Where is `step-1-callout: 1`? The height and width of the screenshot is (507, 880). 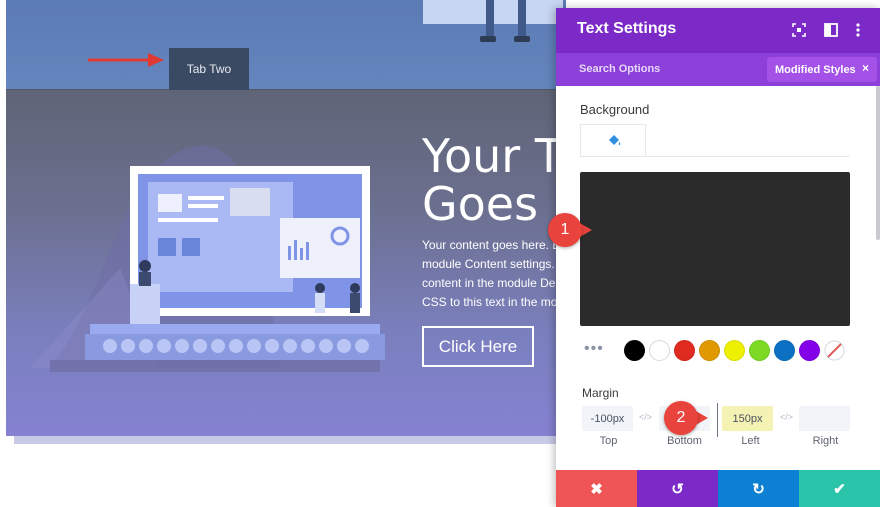 step-1-callout: 1 is located at coordinates (570, 230).